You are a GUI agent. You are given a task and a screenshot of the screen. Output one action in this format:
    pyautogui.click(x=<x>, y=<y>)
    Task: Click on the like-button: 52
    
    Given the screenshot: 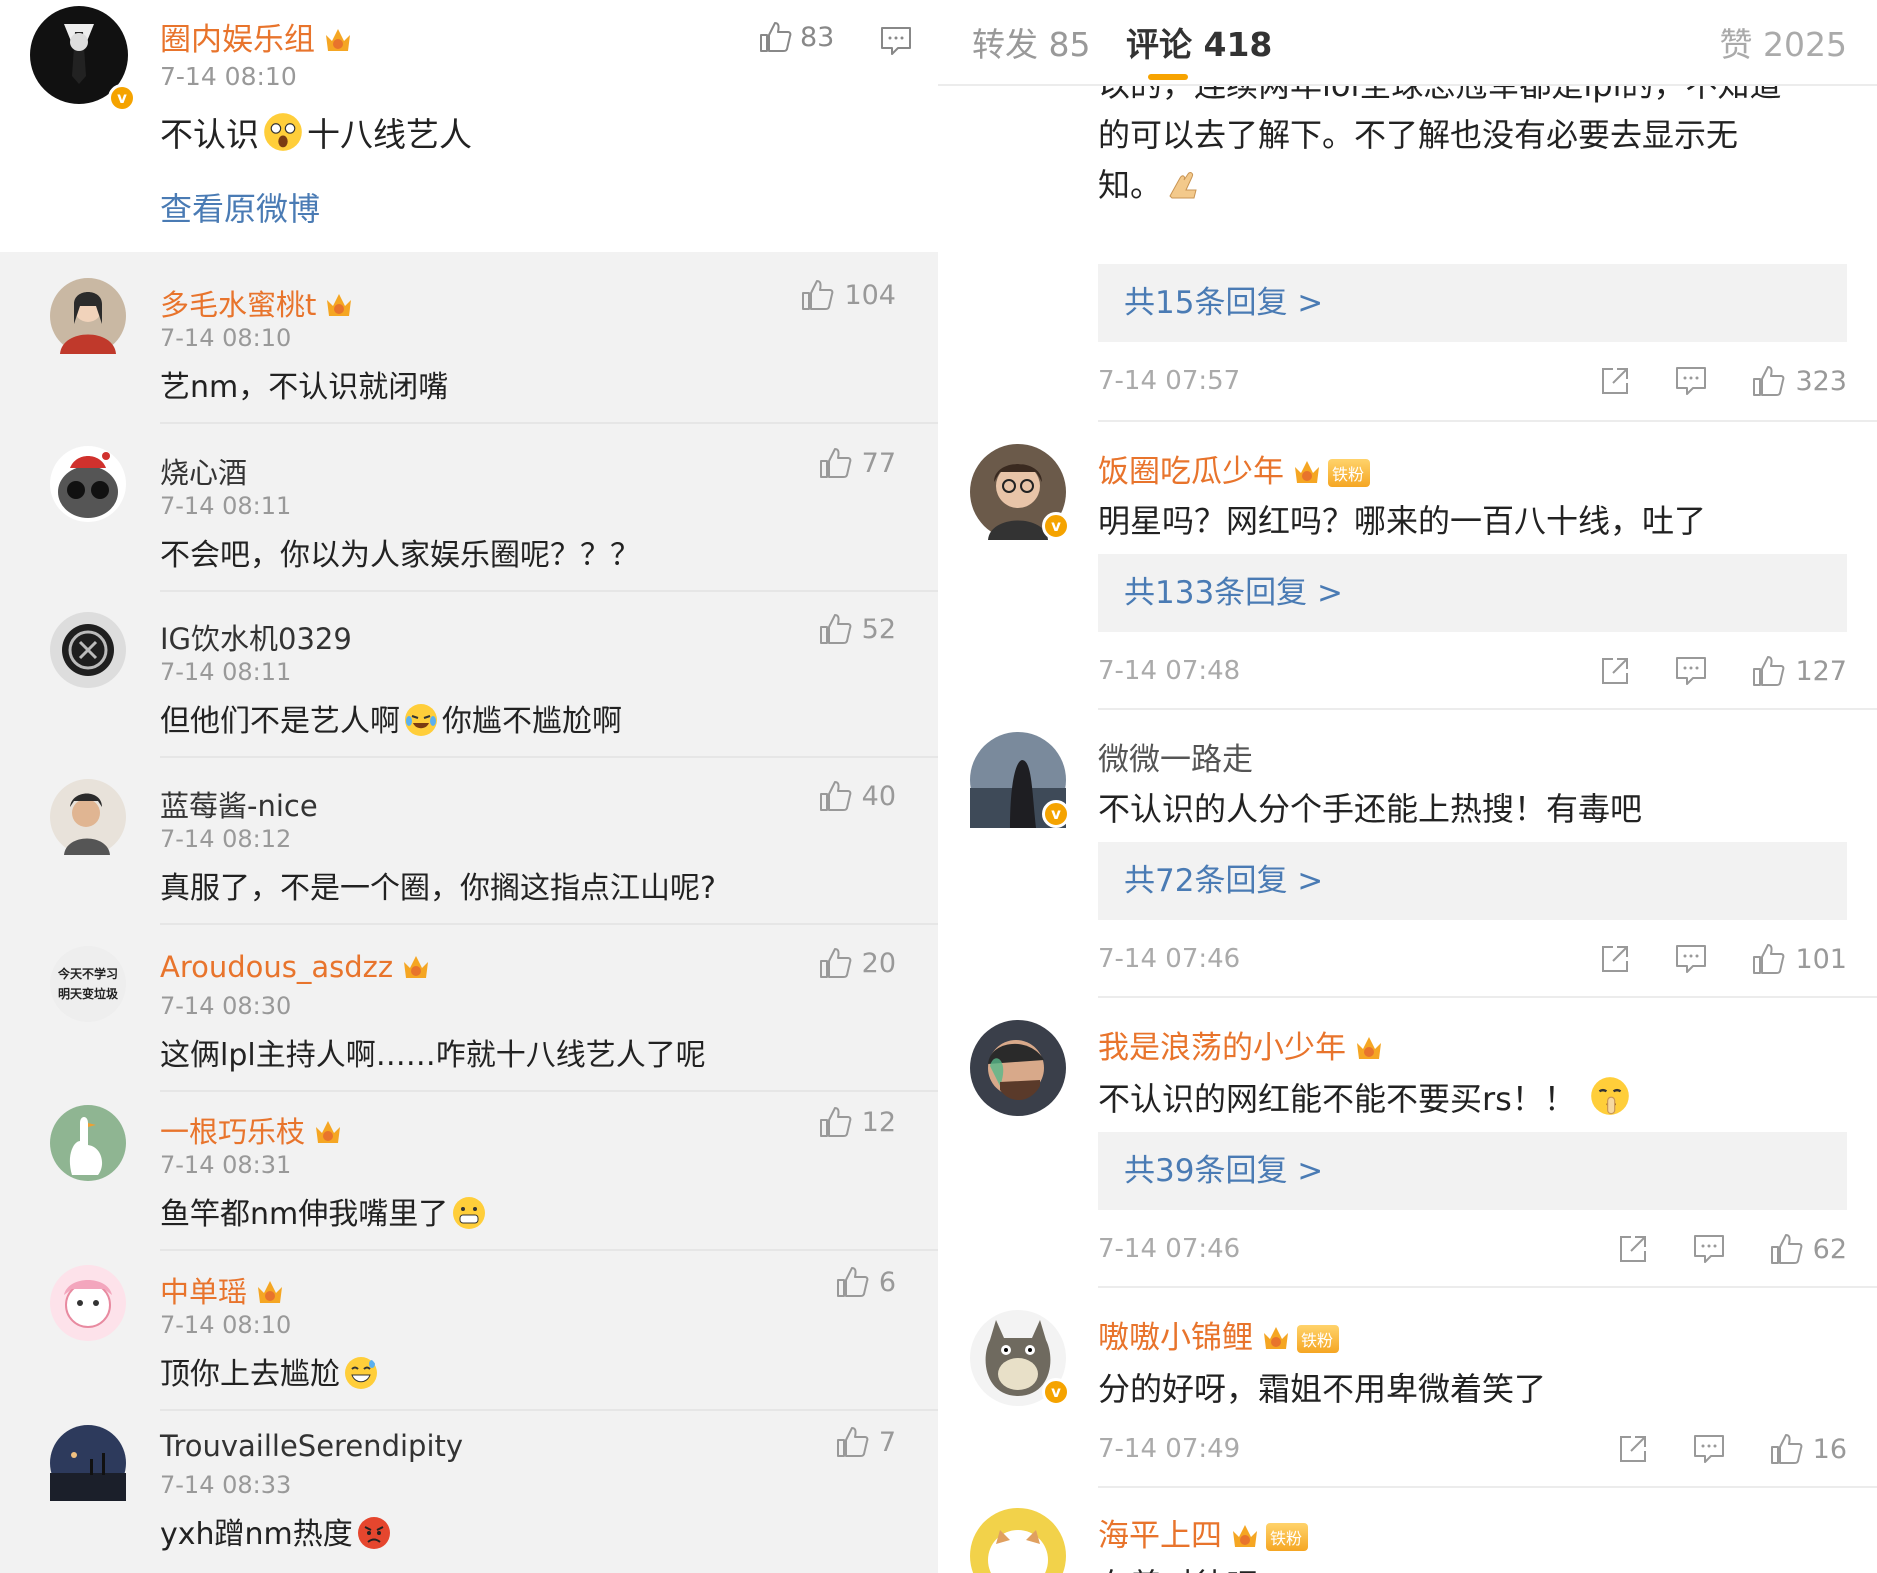 What is the action you would take?
    pyautogui.click(x=857, y=629)
    